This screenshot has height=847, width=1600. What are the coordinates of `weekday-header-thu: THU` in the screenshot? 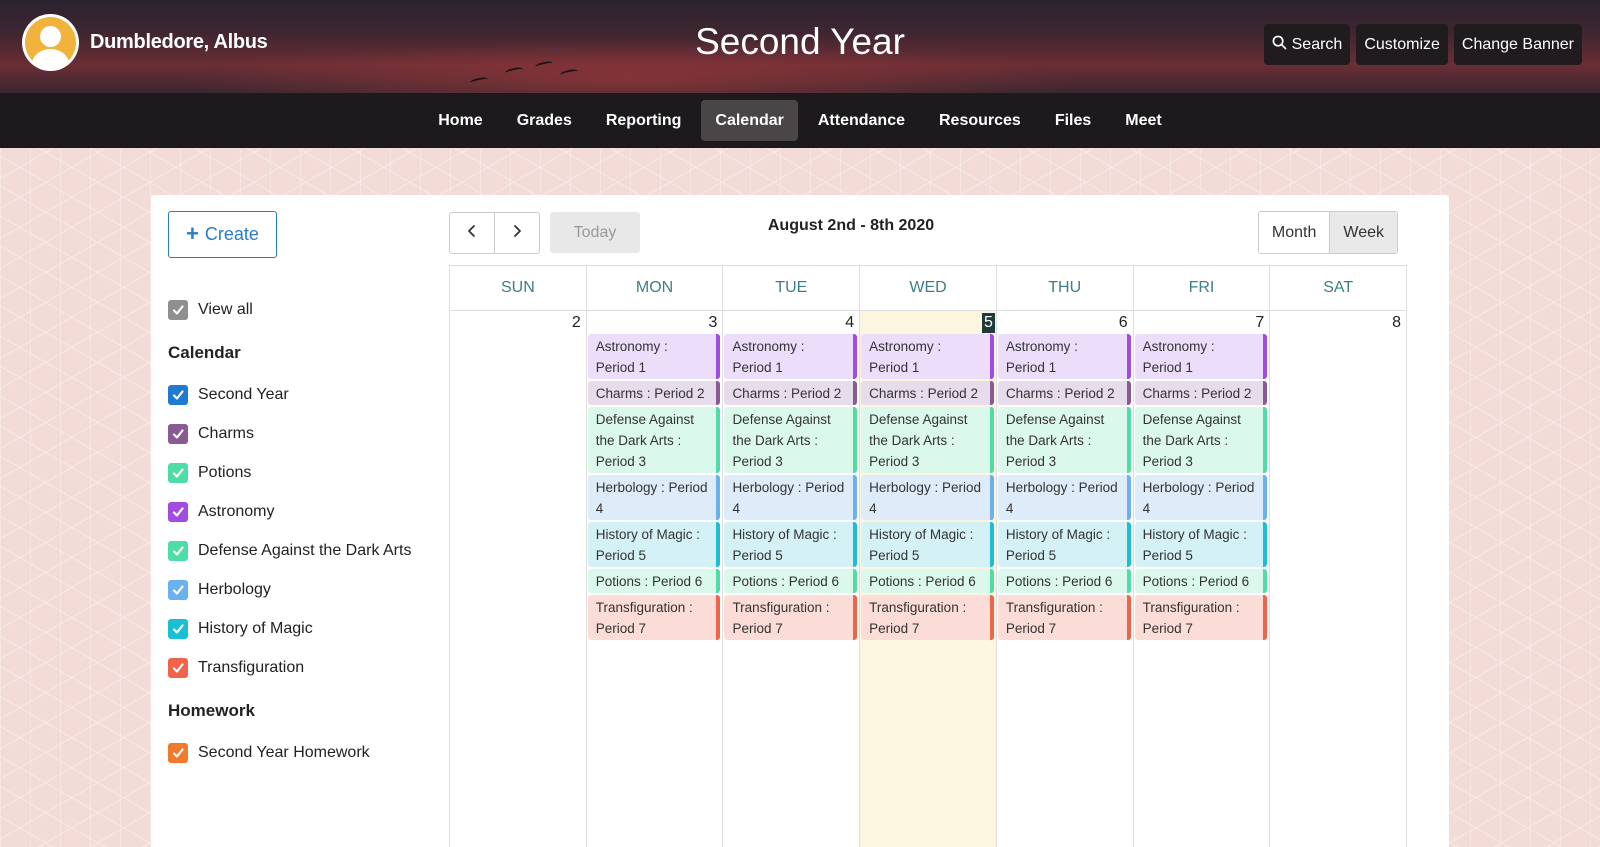 It's located at (1065, 288).